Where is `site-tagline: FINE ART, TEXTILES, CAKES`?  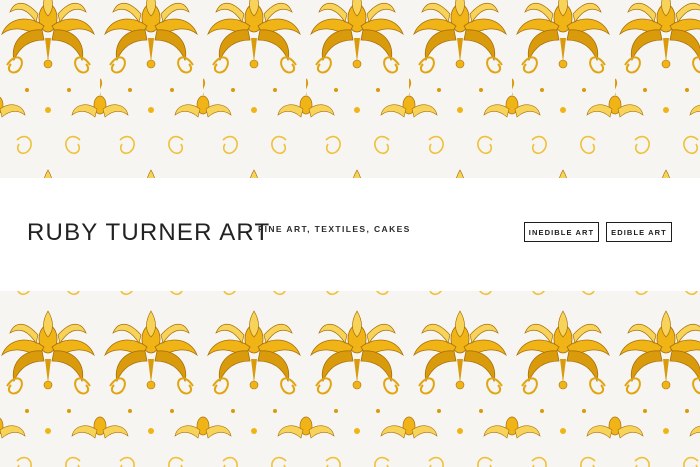
site-tagline: FINE ART, TEXTILES, CAKES is located at coordinates (334, 229).